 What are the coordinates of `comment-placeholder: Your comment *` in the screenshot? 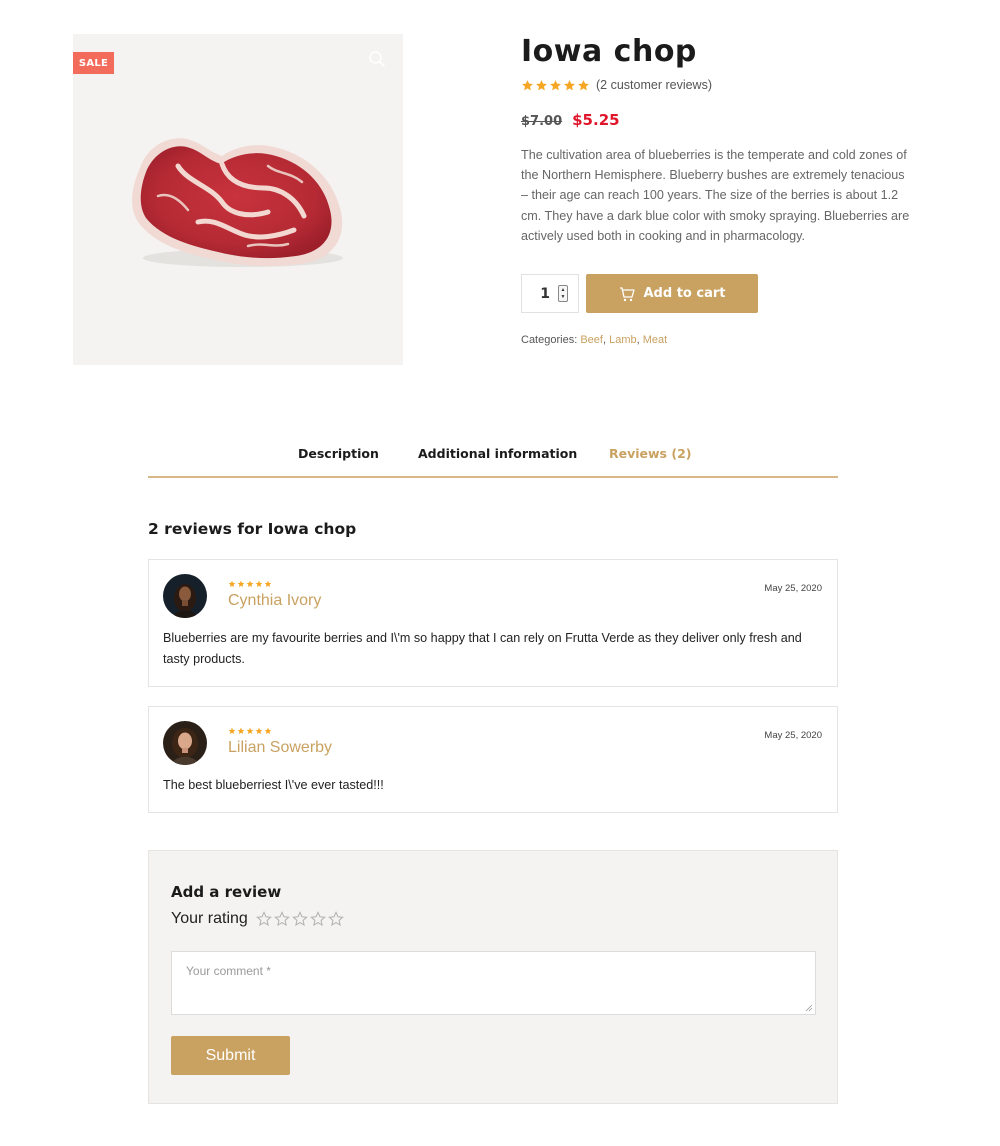 It's located at (228, 971).